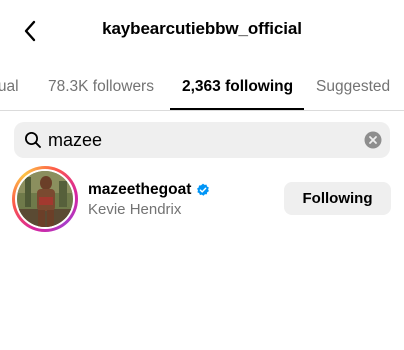 Image resolution: width=404 pixels, height=350 pixels. I want to click on full-name: Kevie Hendrix, so click(135, 209).